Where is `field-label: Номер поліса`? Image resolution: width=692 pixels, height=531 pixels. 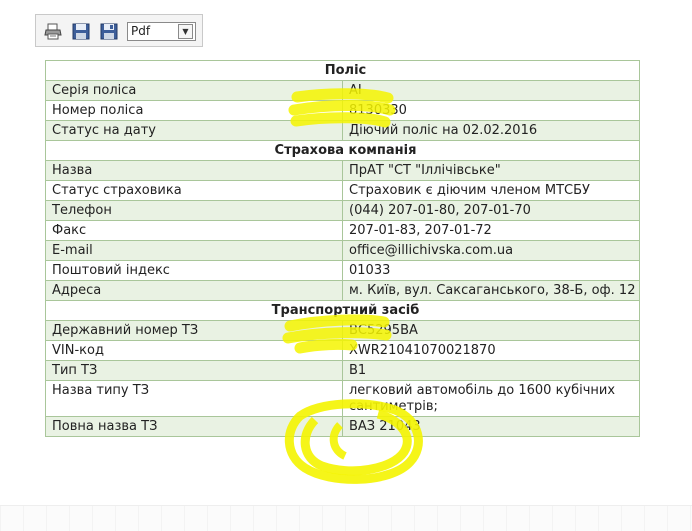 field-label: Номер поліса is located at coordinates (194, 110).